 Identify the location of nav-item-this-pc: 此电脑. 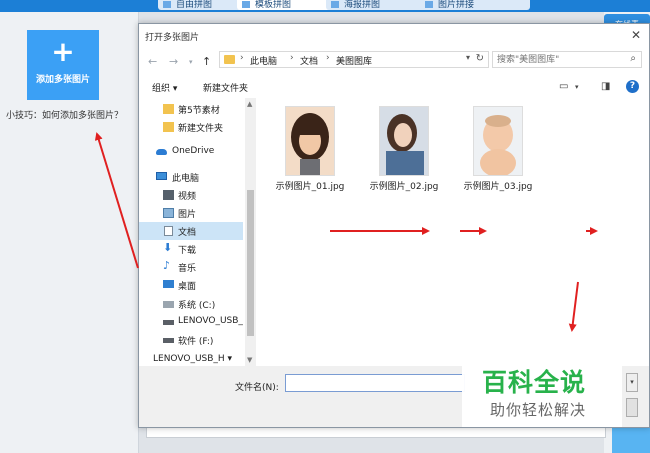
(191, 177).